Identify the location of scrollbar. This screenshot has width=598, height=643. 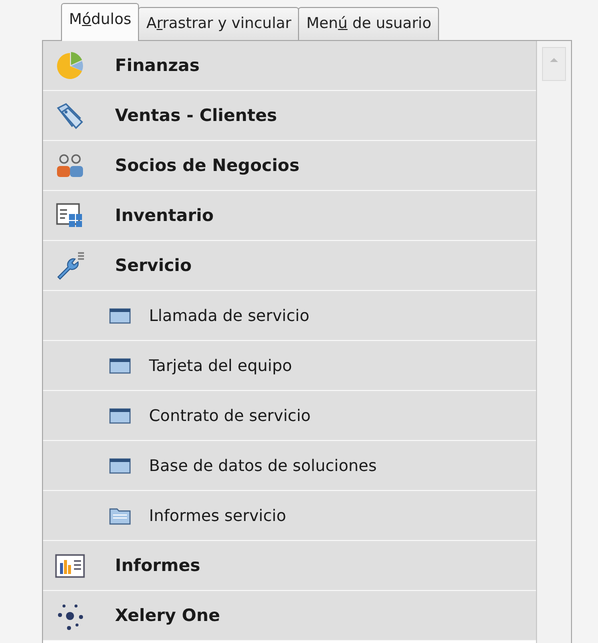
(553, 342).